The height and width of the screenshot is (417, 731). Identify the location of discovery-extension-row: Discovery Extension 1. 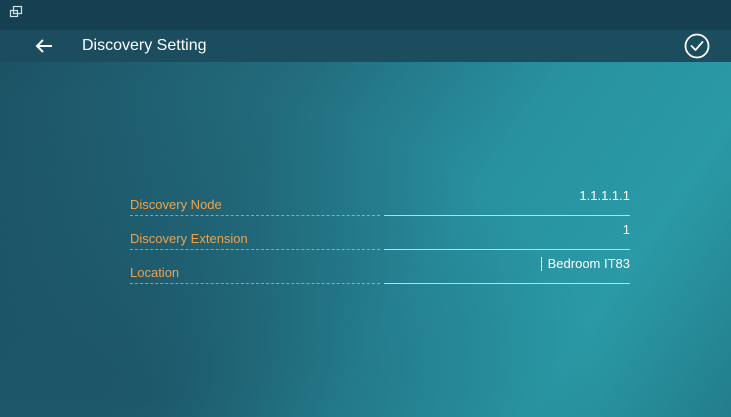
(380, 236).